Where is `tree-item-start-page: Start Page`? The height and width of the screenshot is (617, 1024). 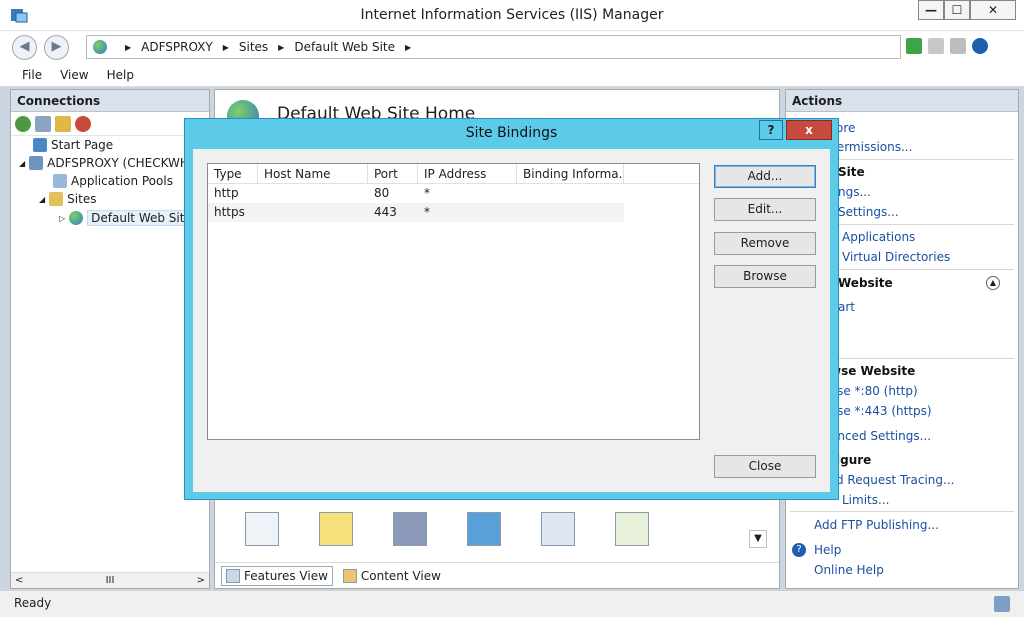
tree-item-start-page: Start Page is located at coordinates (73, 145).